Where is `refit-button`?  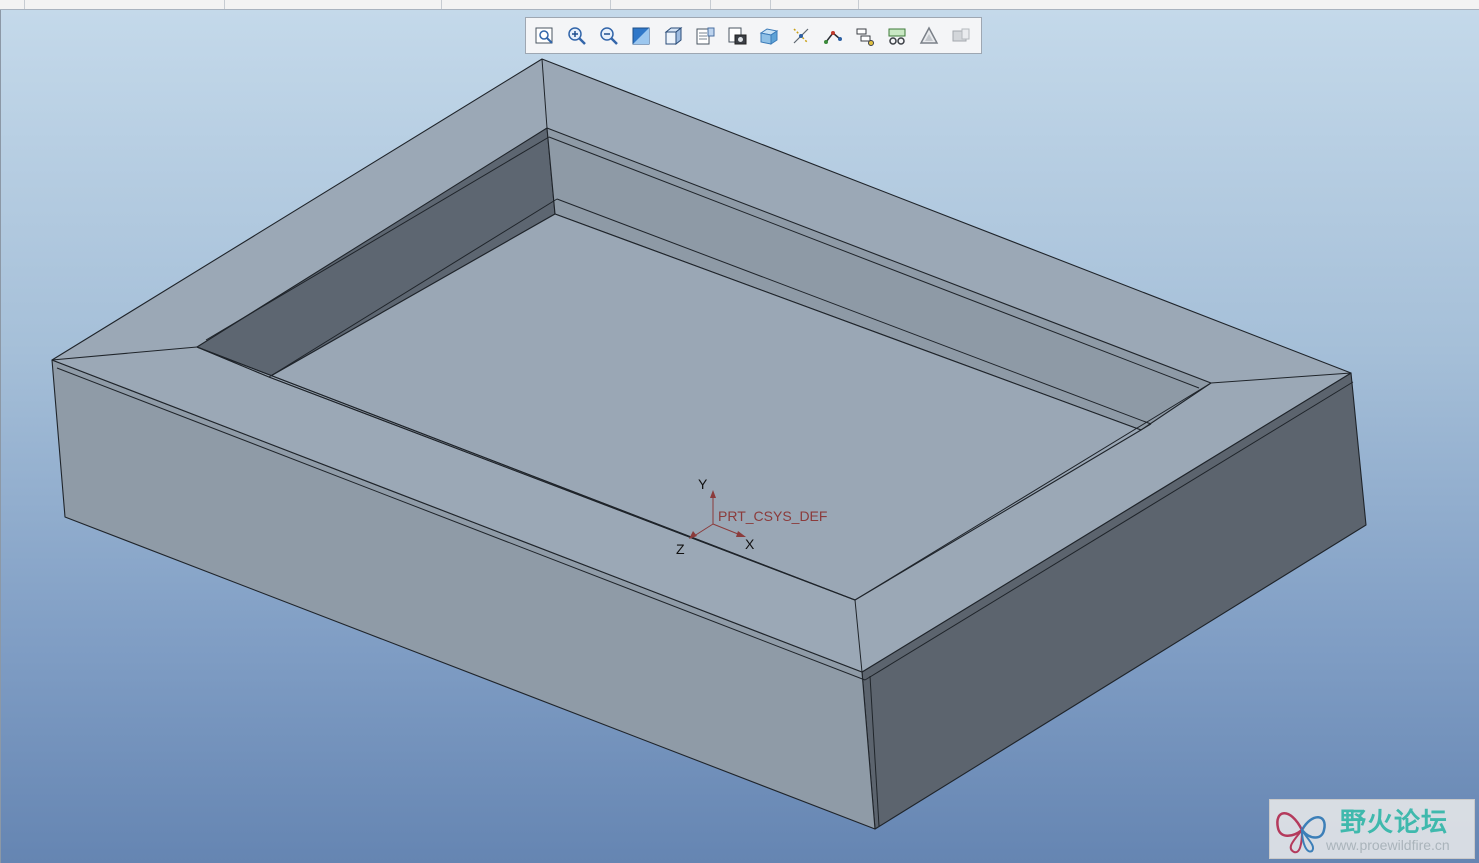
refit-button is located at coordinates (545, 36).